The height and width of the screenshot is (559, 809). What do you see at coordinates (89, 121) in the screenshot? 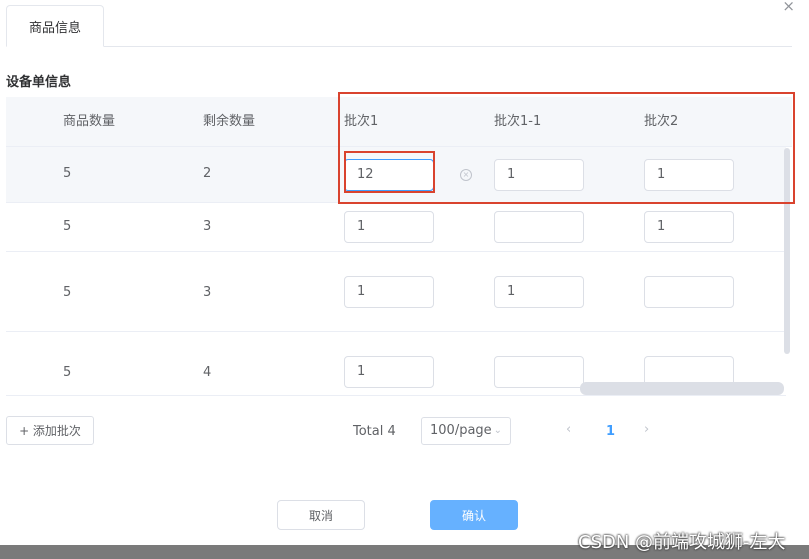
I see `header-product-qty: 商品数量` at bounding box center [89, 121].